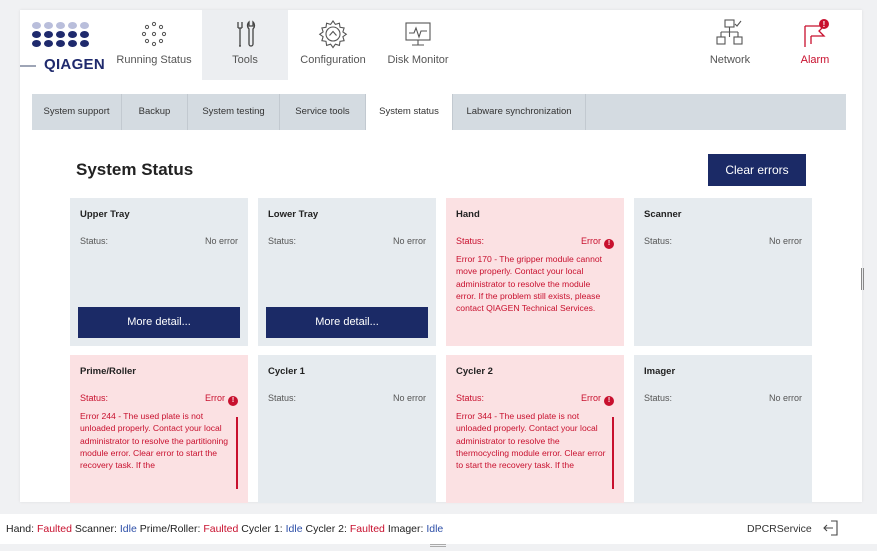  I want to click on nav-configuration: Configuration, so click(333, 45).